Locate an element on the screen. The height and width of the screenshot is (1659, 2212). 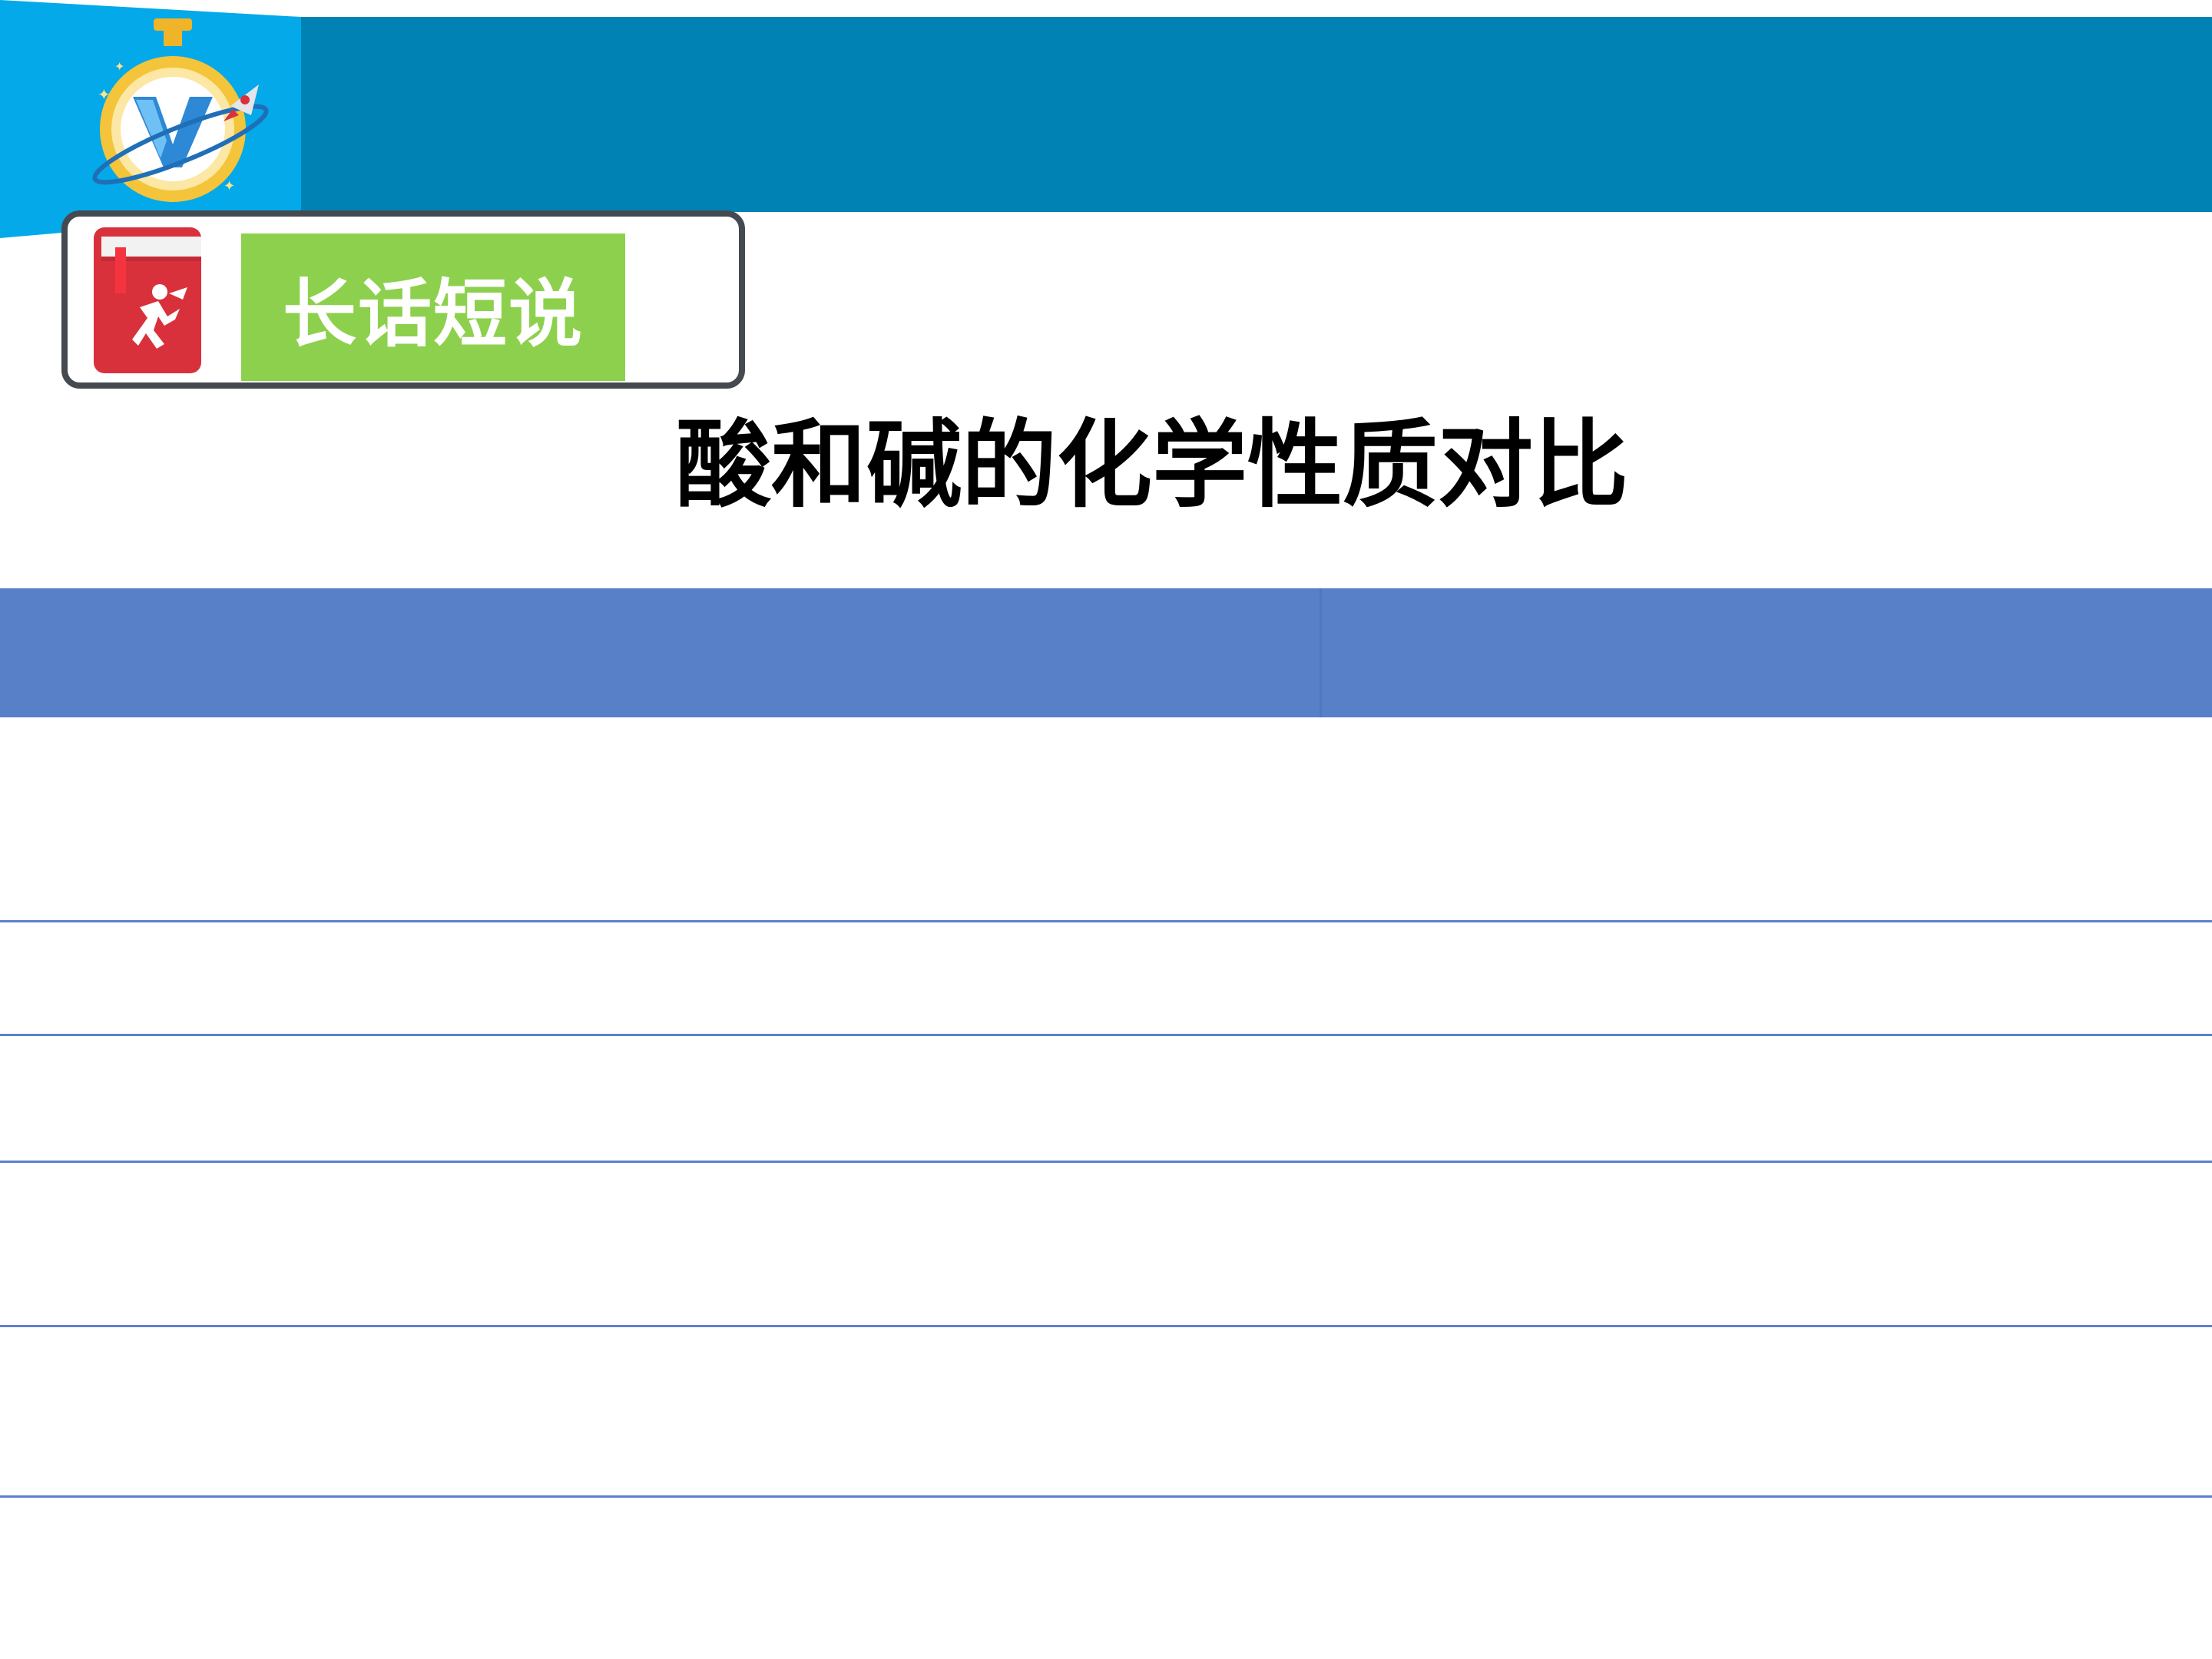
section-tag-label-box: 长话短说 is located at coordinates (433, 307).